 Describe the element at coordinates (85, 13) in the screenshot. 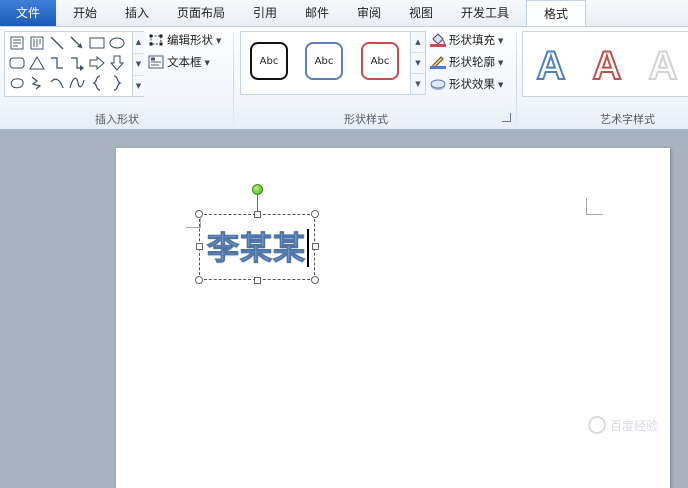

I see `tab-home: 开始` at that location.